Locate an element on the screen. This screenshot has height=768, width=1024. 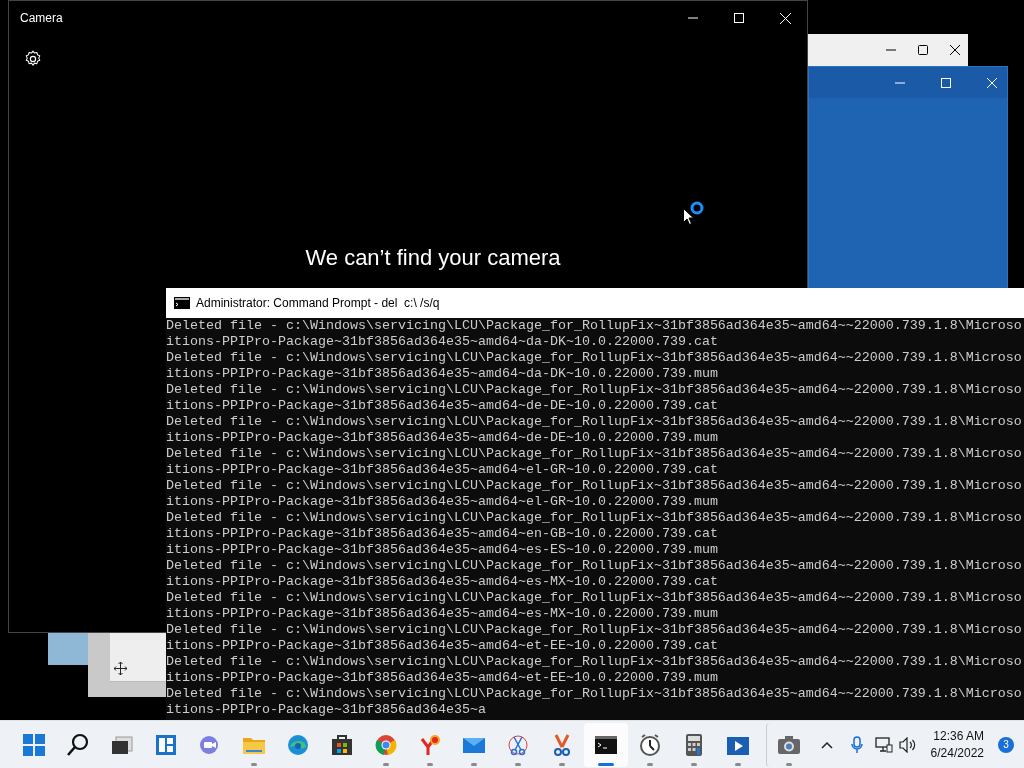
console-line: itions-PPIPro-Package~31bf3856ad364e35~amd64~el-GR~10.0.22000.739.cat is located at coordinates (442, 470).